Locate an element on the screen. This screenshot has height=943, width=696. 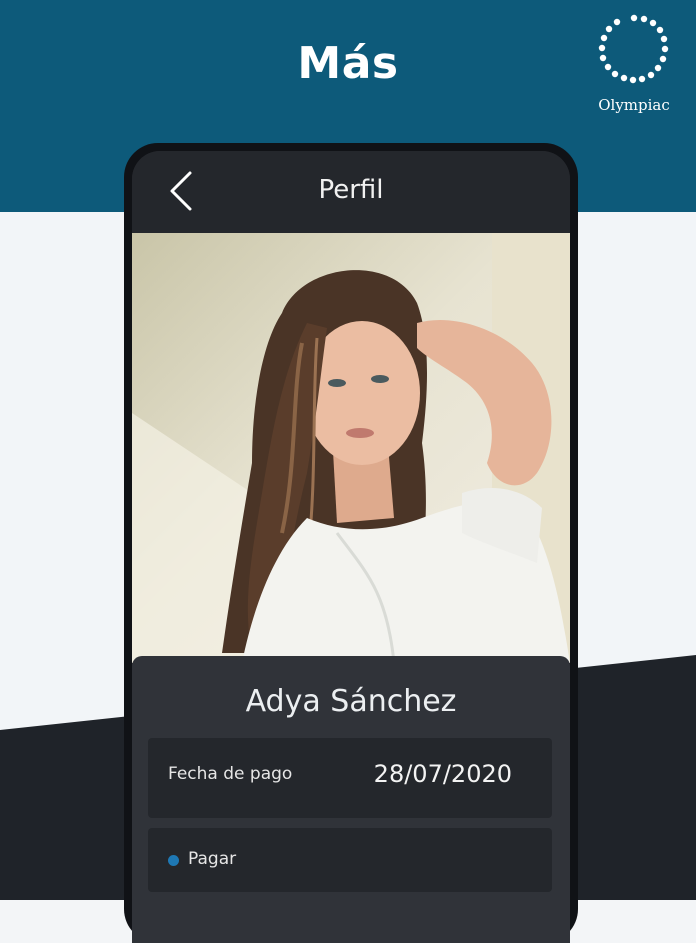
payment-date-value: 28/07/2020 is located at coordinates (442, 774).